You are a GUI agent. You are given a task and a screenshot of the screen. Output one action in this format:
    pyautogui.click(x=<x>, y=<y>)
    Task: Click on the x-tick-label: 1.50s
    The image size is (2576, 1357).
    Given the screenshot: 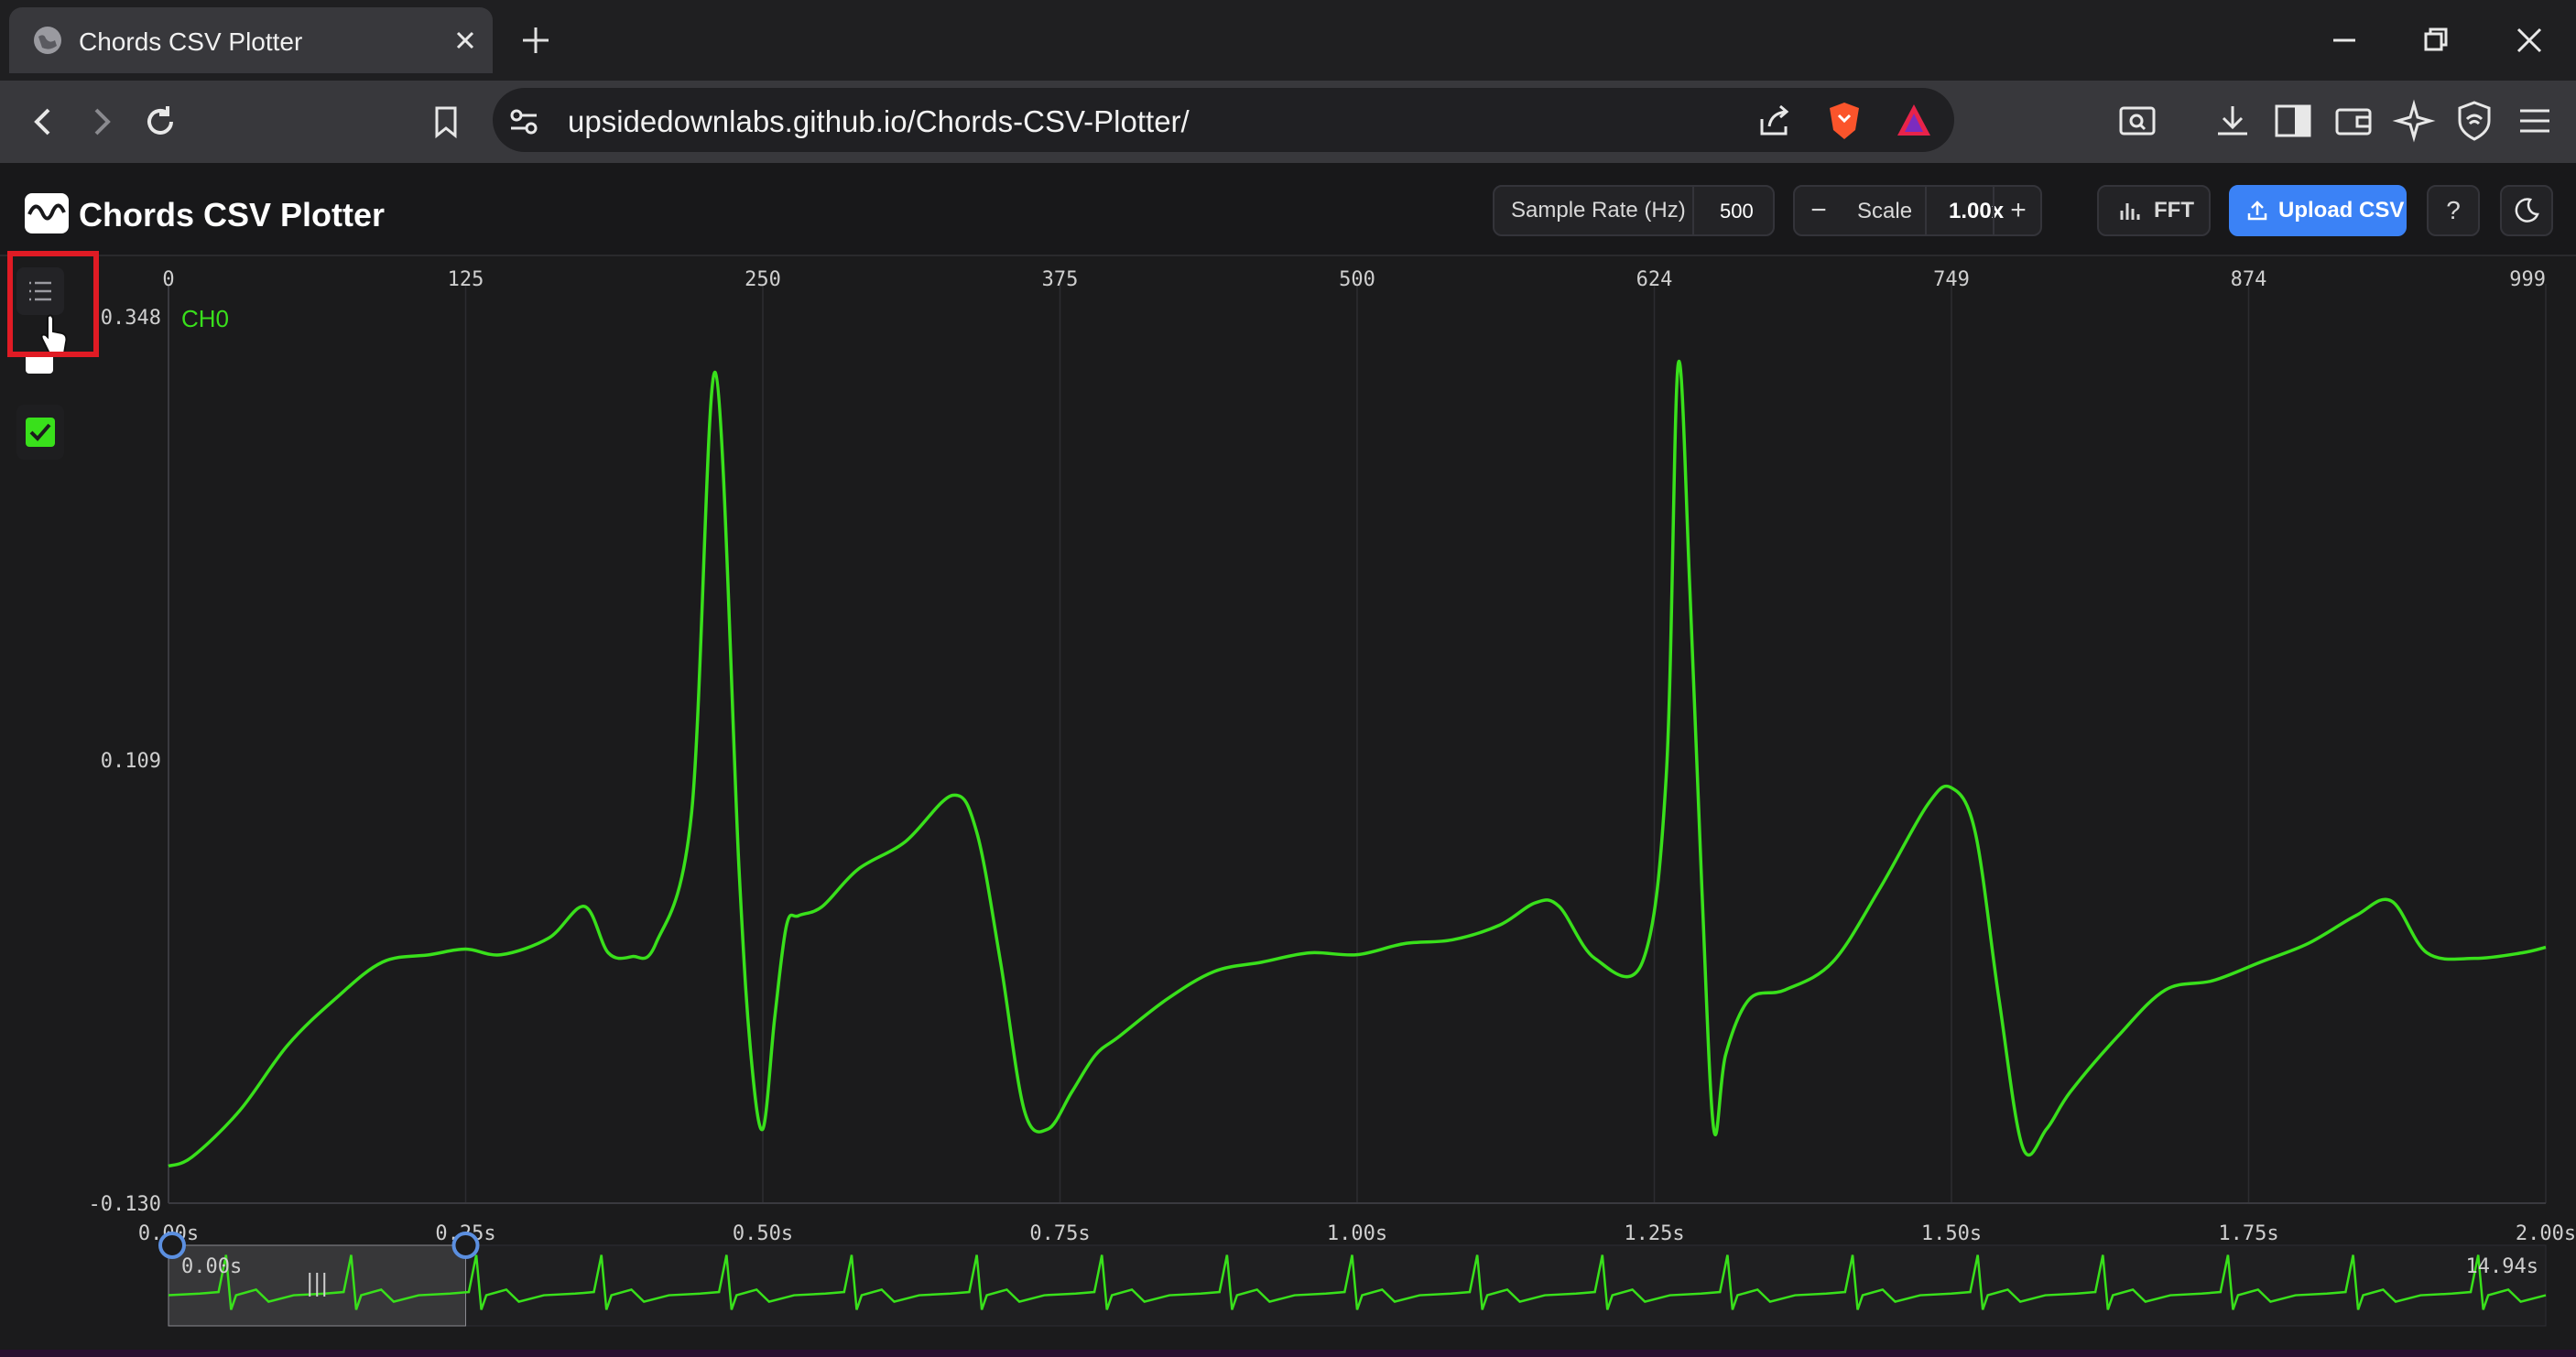 What is the action you would take?
    pyautogui.click(x=1951, y=1233)
    